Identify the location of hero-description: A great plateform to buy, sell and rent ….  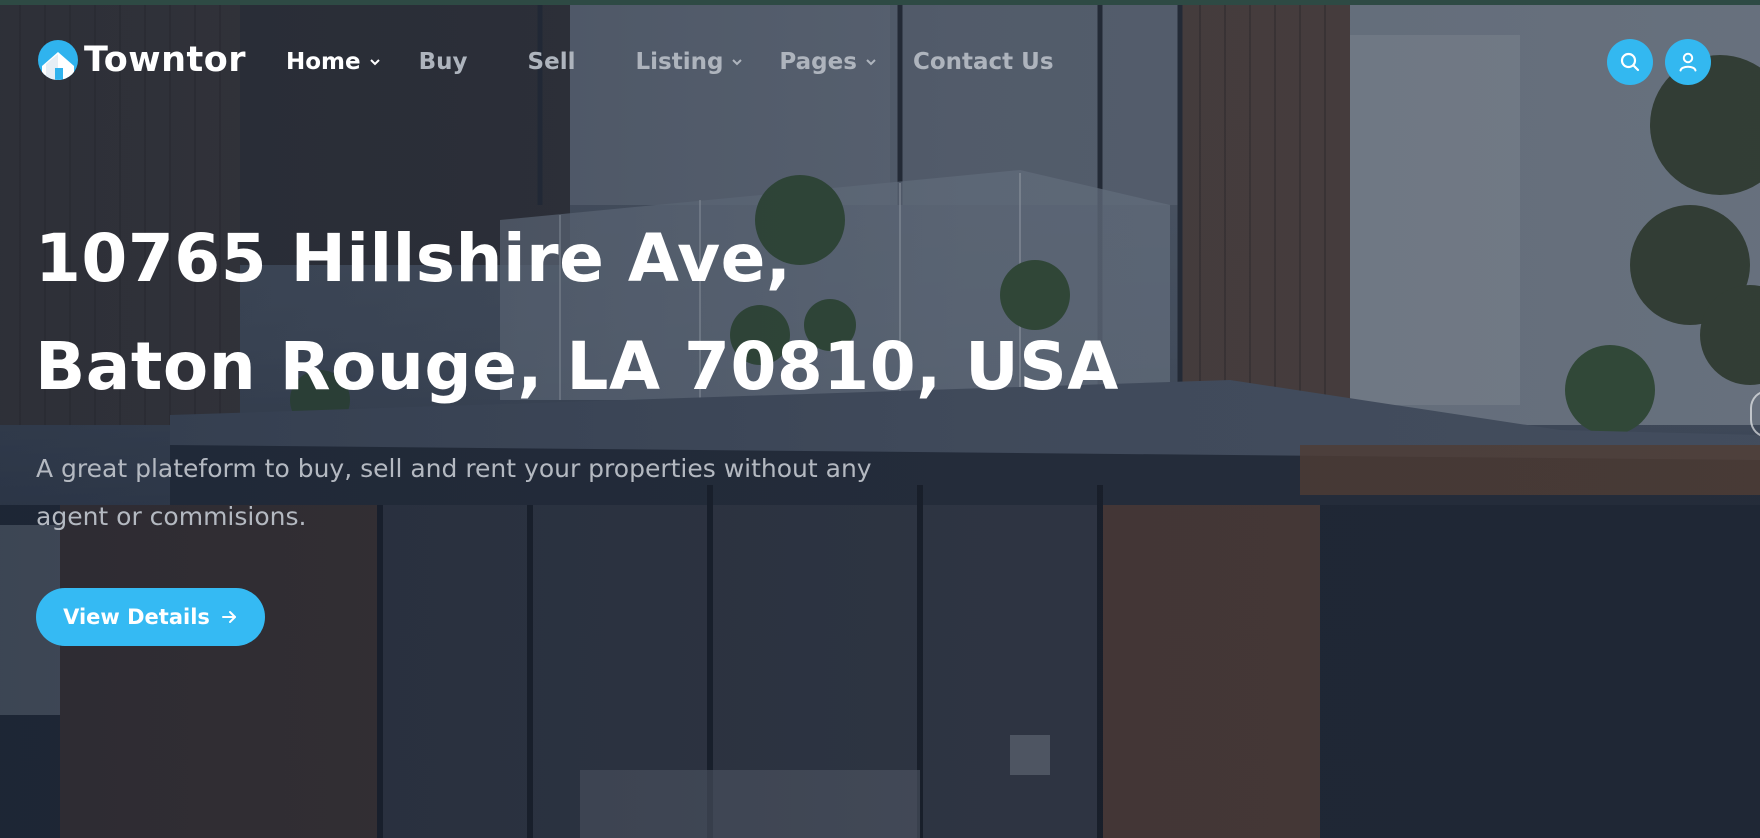
(454, 492).